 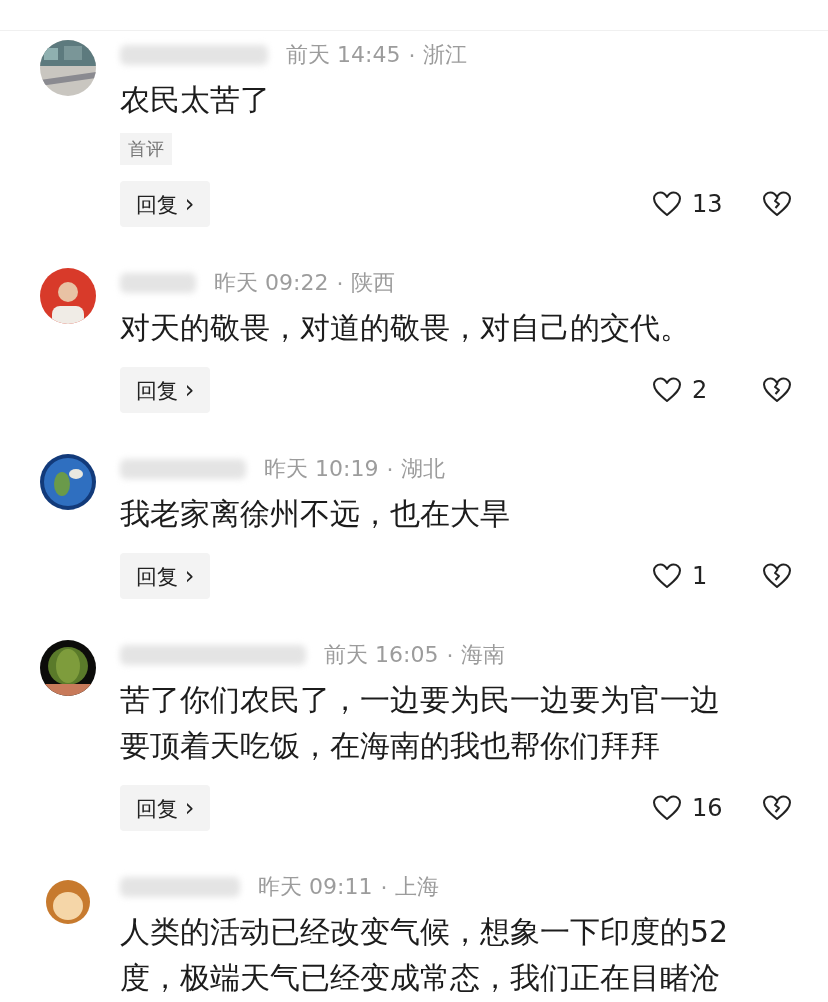 What do you see at coordinates (420, 723) in the screenshot?
I see `comment-text: 苦了你们农民了，一边要为民一边要为官一边要顶着天吃饭，在海南的我也帮你们拜拜` at bounding box center [420, 723].